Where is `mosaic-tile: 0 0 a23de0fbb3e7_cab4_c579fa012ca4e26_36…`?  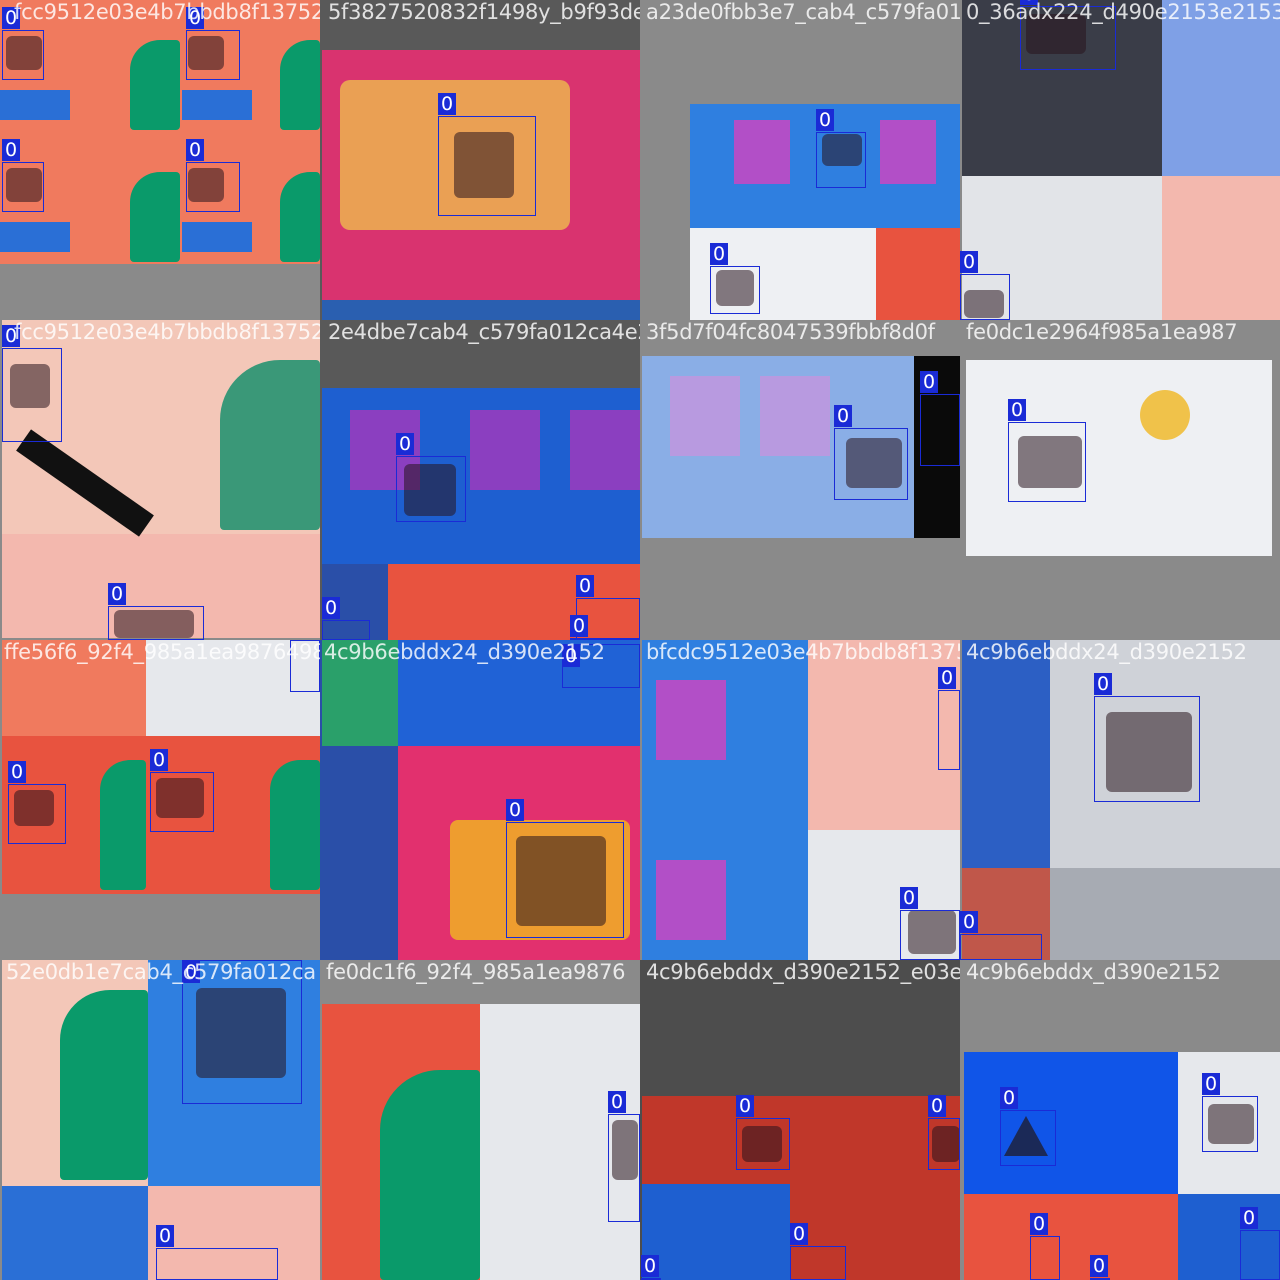 mosaic-tile: 0 0 a23de0fbb3e7_cab4_c579fa012ca4e26_36… is located at coordinates (800, 160).